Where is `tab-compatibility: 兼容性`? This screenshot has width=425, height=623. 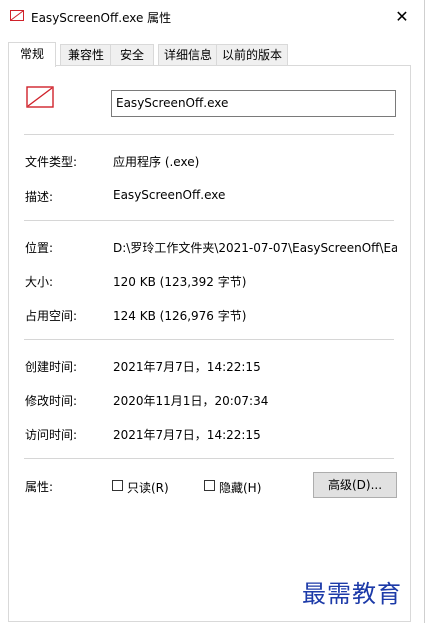
tab-compatibility: 兼容性 is located at coordinates (86, 55).